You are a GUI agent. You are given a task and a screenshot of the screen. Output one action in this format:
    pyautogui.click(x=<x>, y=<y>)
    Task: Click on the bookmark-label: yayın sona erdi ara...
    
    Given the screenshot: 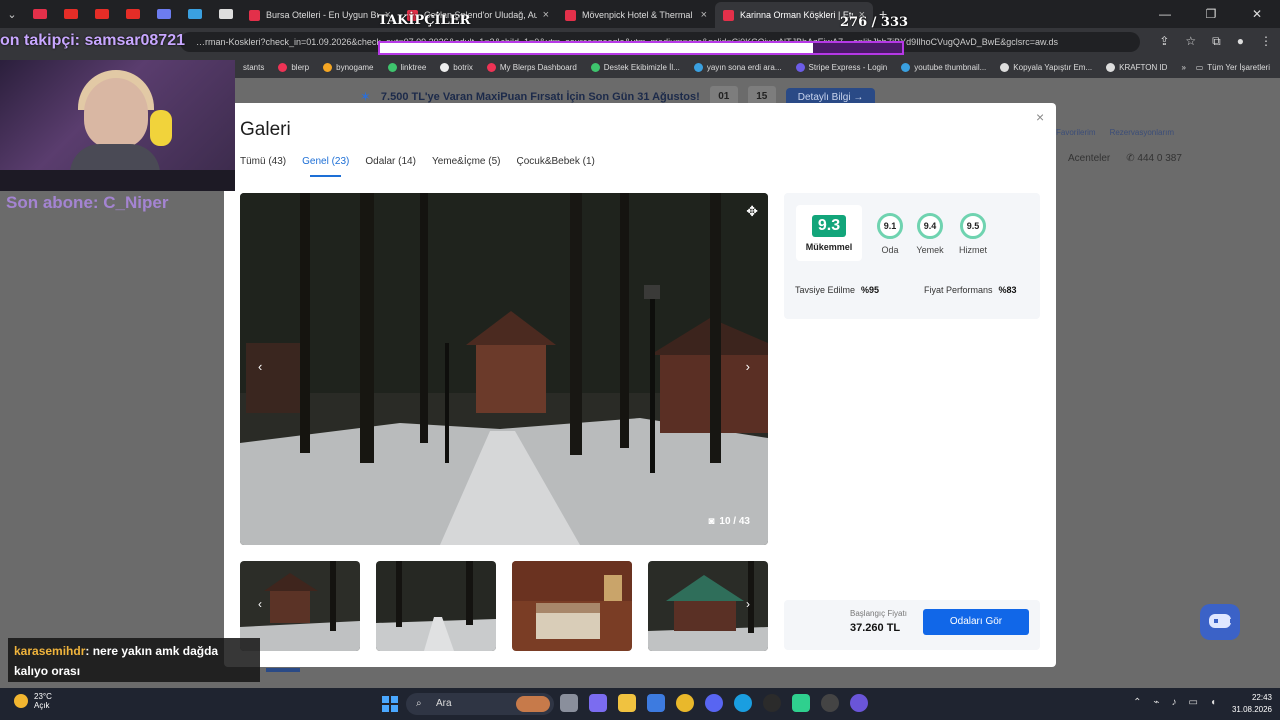 What is the action you would take?
    pyautogui.click(x=744, y=67)
    